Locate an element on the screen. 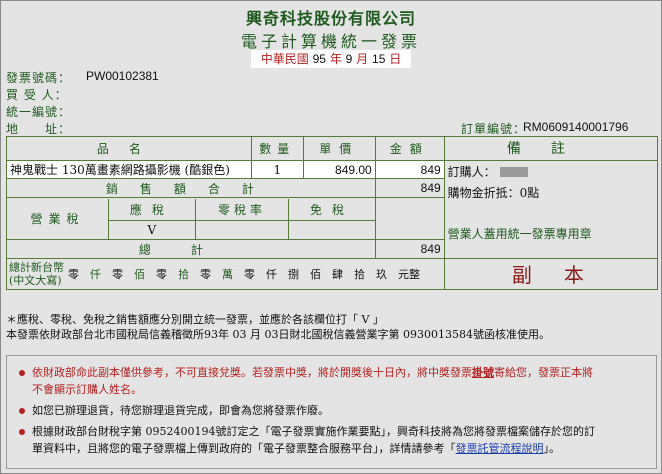  tax-section: 營業稅 應稅 零稅率 免稅 V is located at coordinates (191, 218).